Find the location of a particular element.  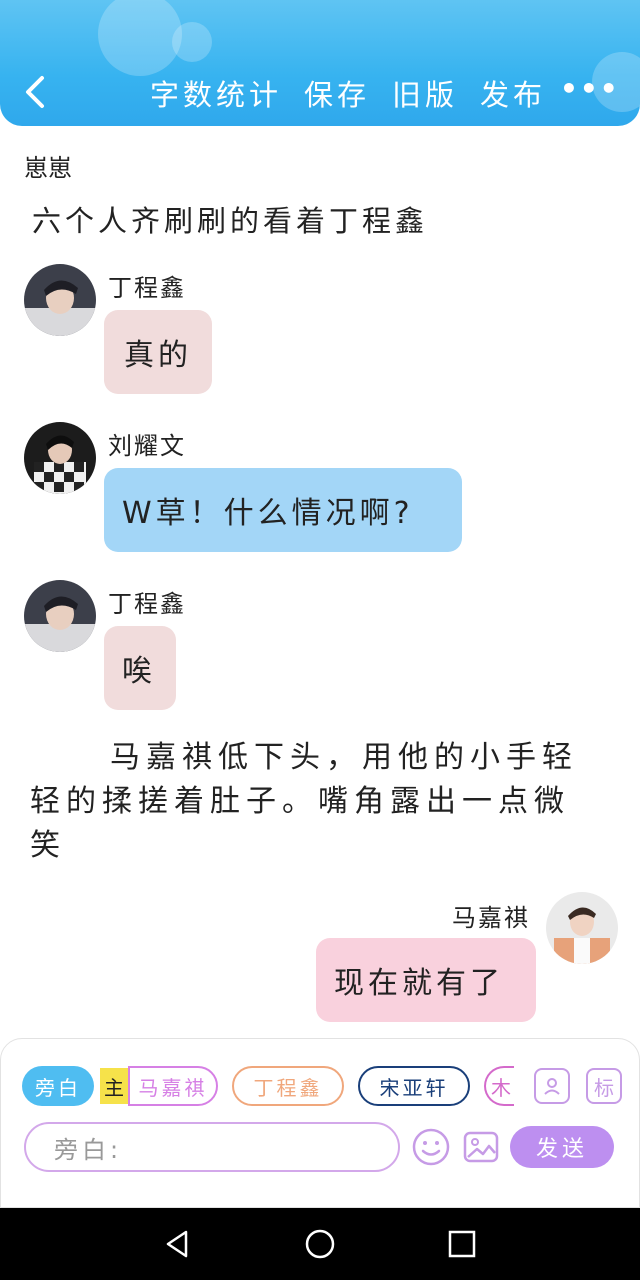

save-button: 保存 is located at coordinates (337, 93).